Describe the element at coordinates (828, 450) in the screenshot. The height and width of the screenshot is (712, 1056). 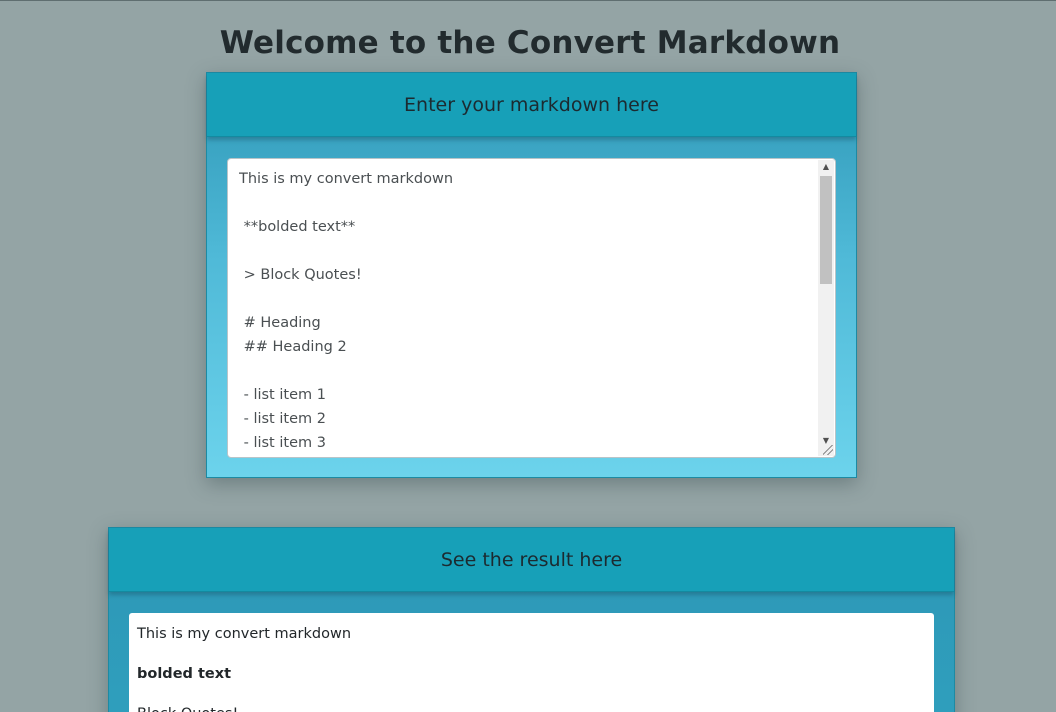
I see `resize-grip-icon` at that location.